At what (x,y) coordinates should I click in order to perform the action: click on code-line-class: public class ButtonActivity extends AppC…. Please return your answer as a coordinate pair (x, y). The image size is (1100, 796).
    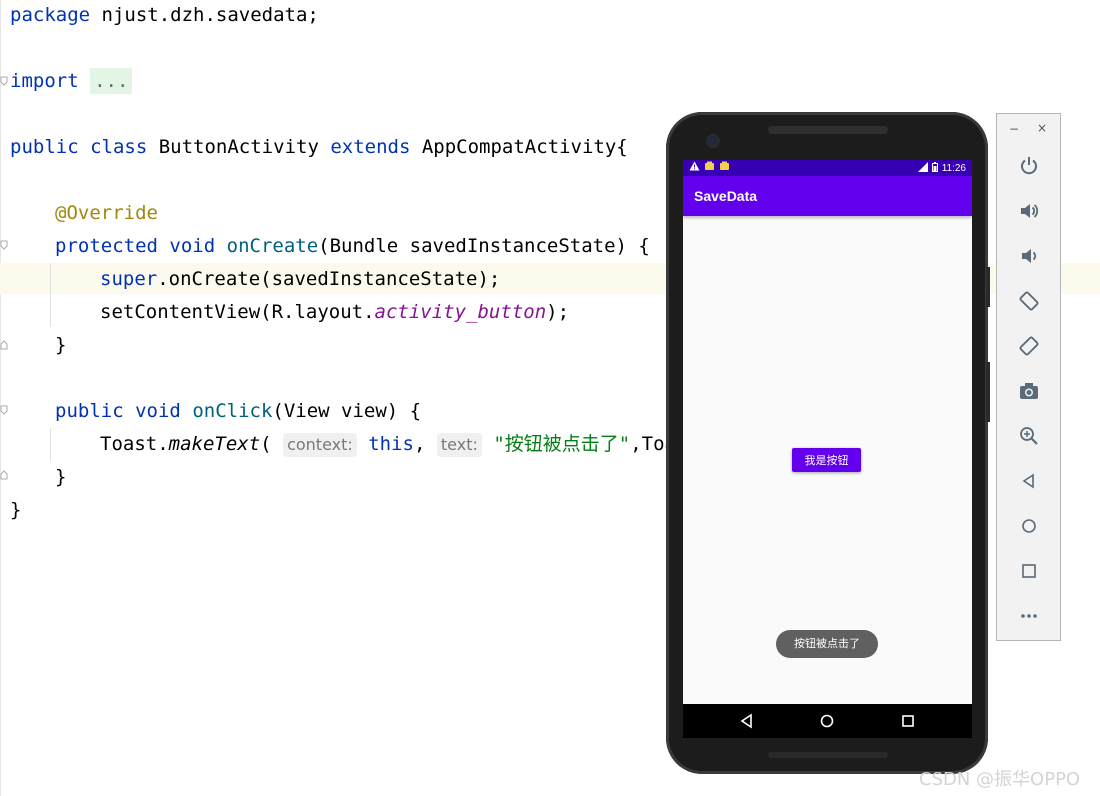
    Looking at the image, I should click on (319, 147).